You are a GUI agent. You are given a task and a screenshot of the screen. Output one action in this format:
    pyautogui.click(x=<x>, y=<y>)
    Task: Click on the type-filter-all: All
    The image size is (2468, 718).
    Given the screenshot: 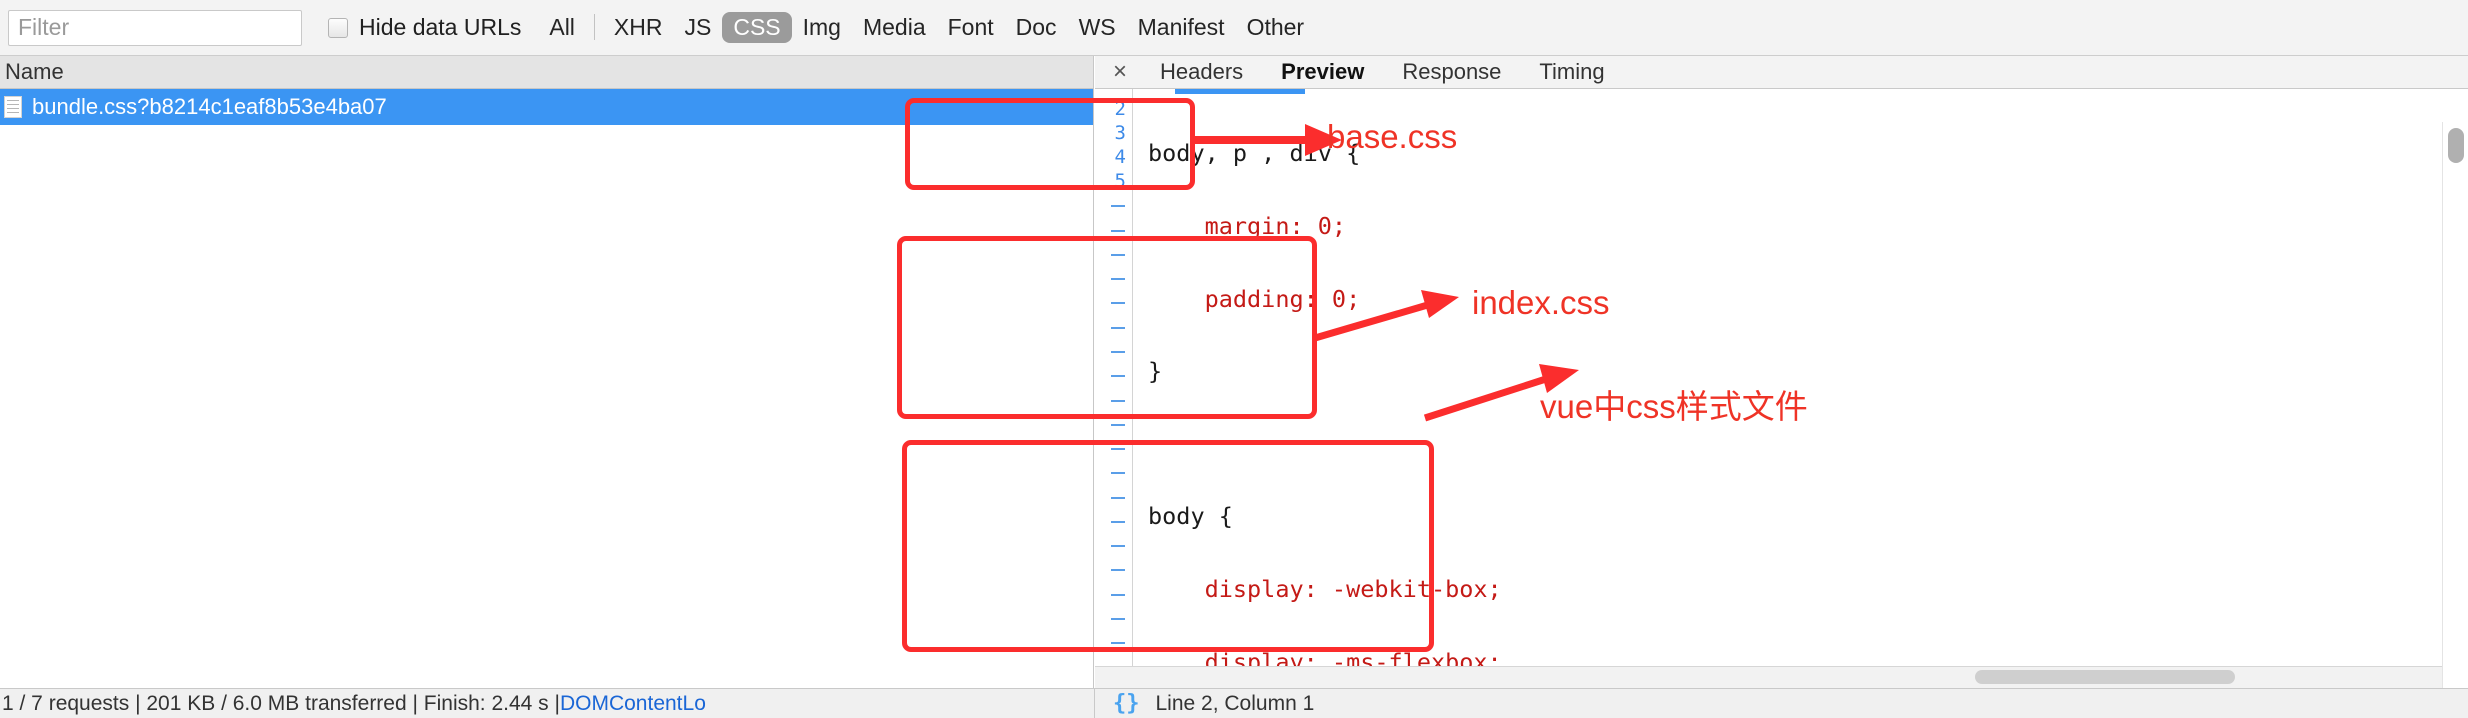 What is the action you would take?
    pyautogui.click(x=562, y=27)
    